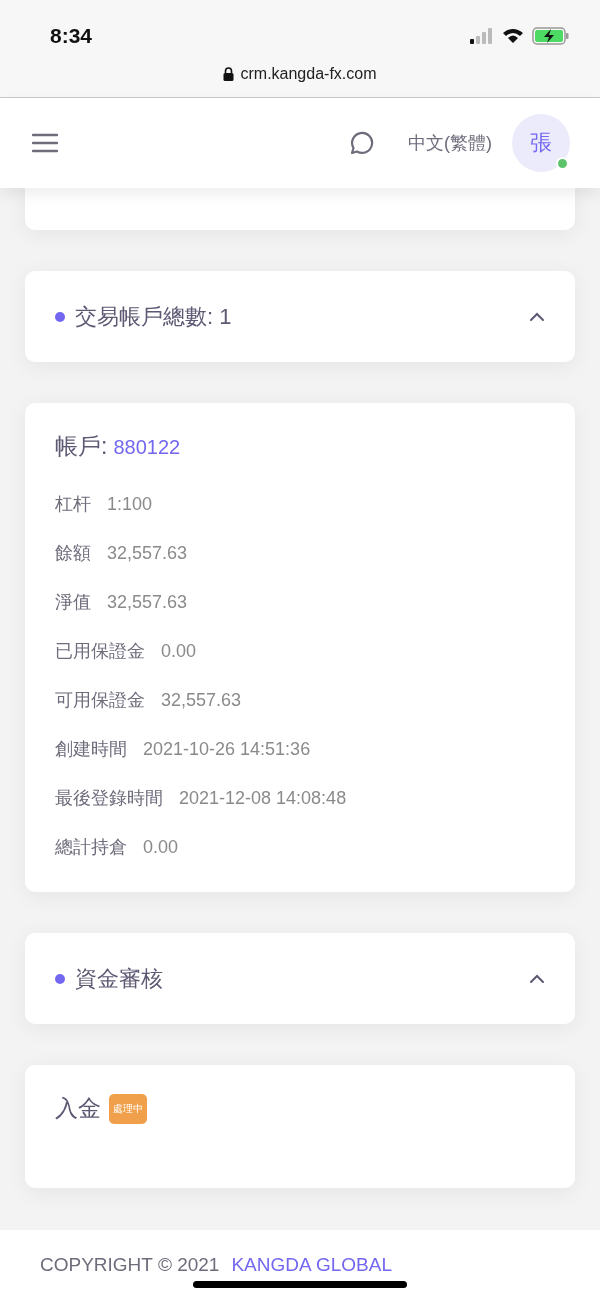  What do you see at coordinates (300, 316) in the screenshot?
I see `section-header: 交易帳戶總數: 1` at bounding box center [300, 316].